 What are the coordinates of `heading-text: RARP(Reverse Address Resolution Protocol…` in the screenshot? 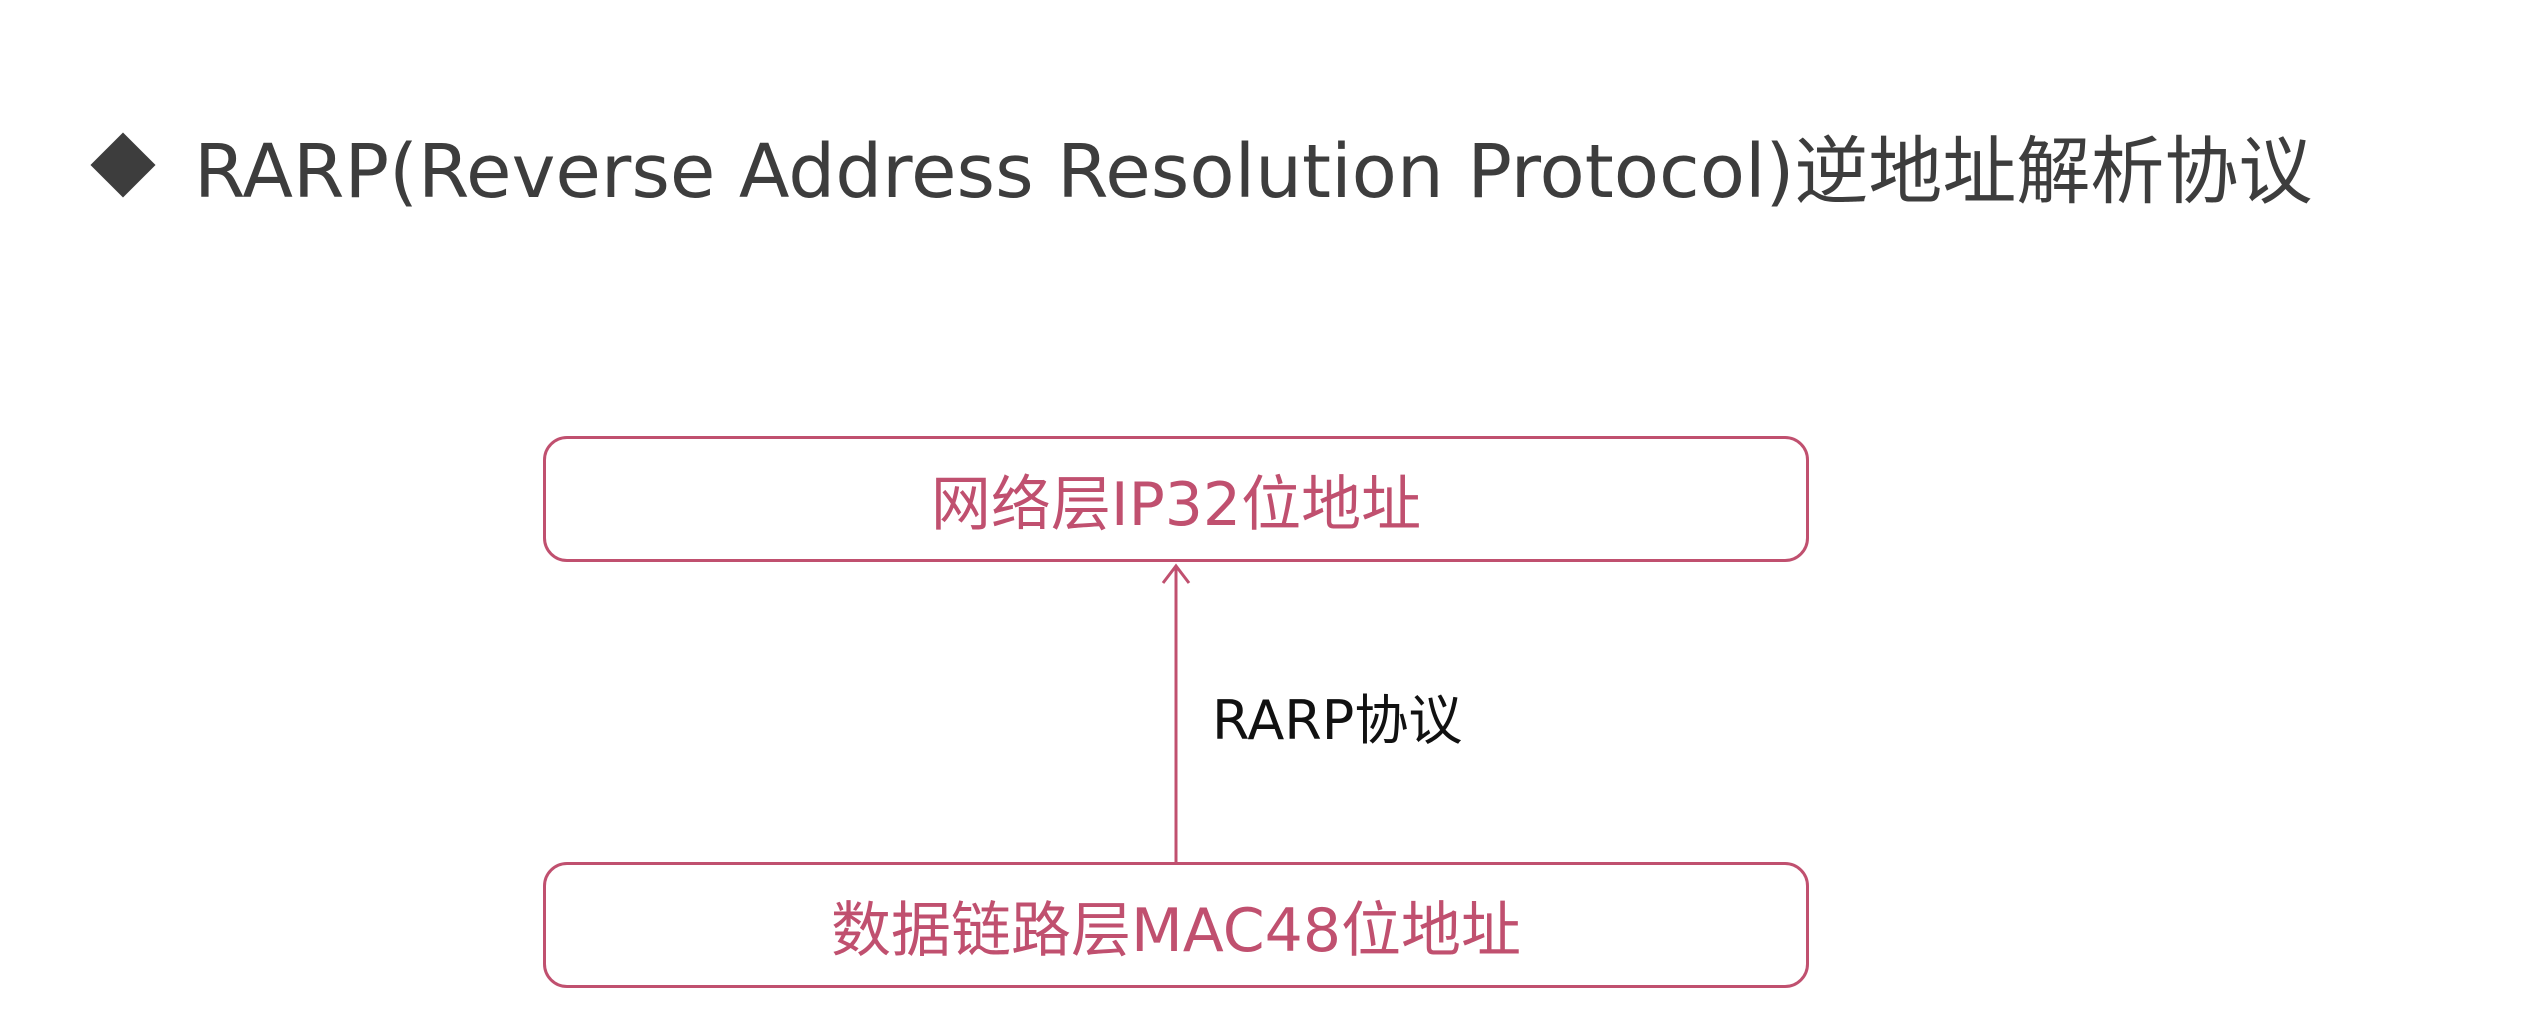 It's located at (1253, 171).